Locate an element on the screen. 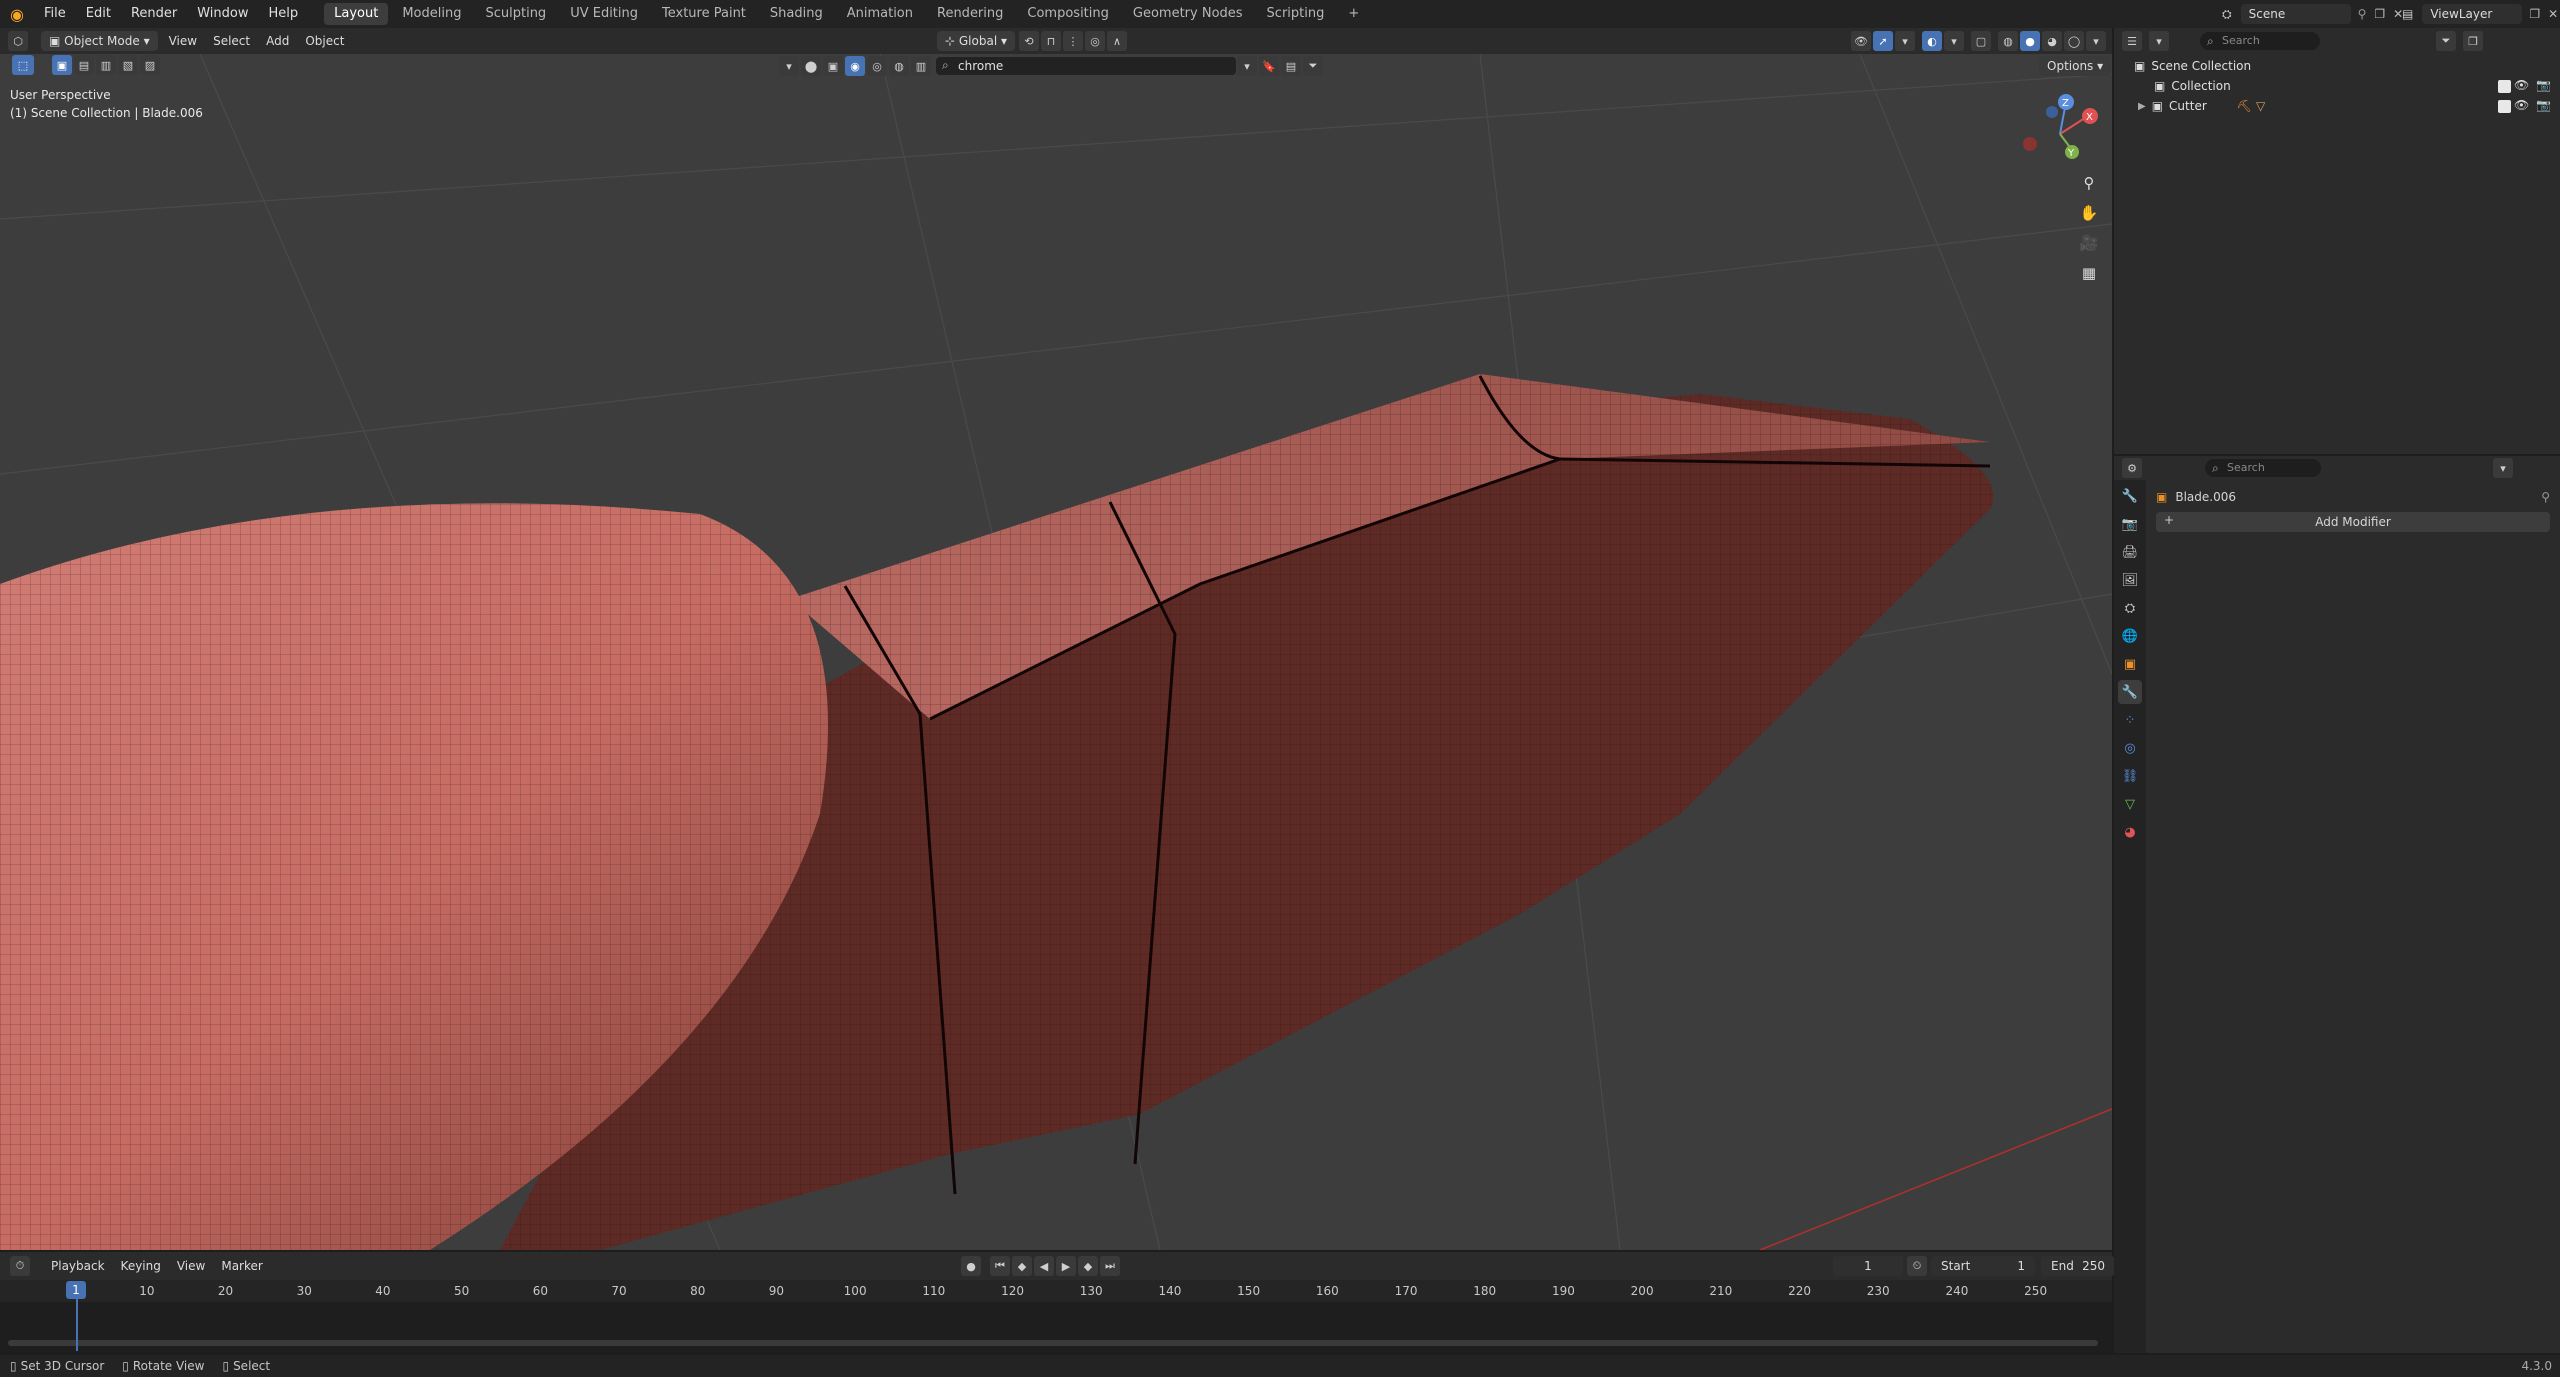 Image resolution: width=2560 pixels, height=1377 pixels. select-mode-new-icon: ▣ is located at coordinates (62, 65).